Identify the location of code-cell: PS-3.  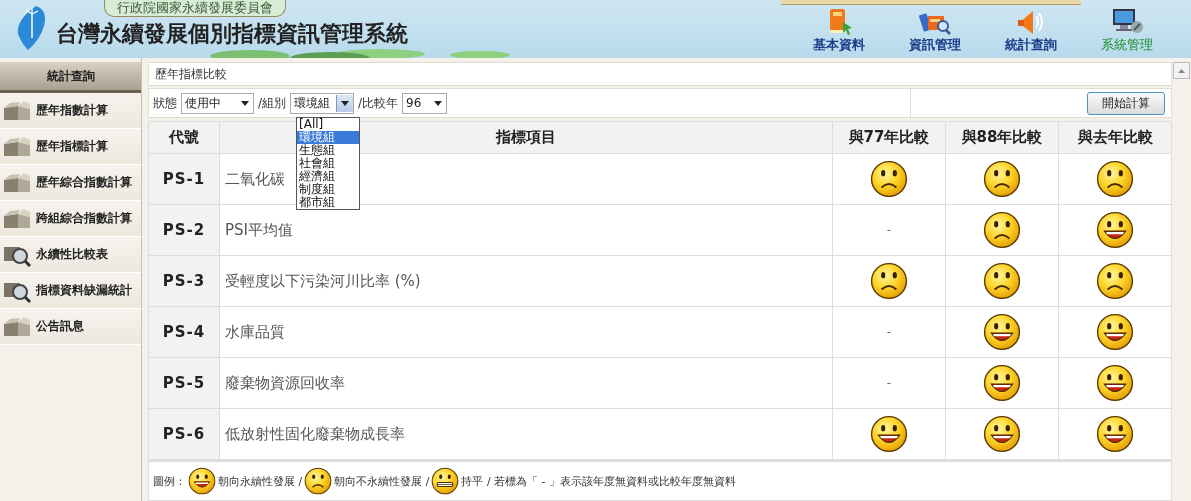
(184, 281).